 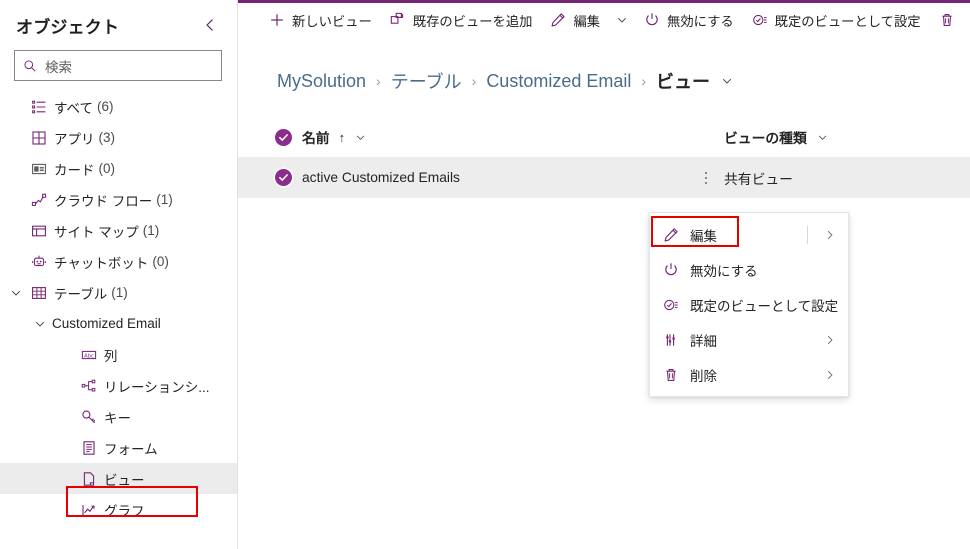 I want to click on more-vertical-icon, so click(x=706, y=178).